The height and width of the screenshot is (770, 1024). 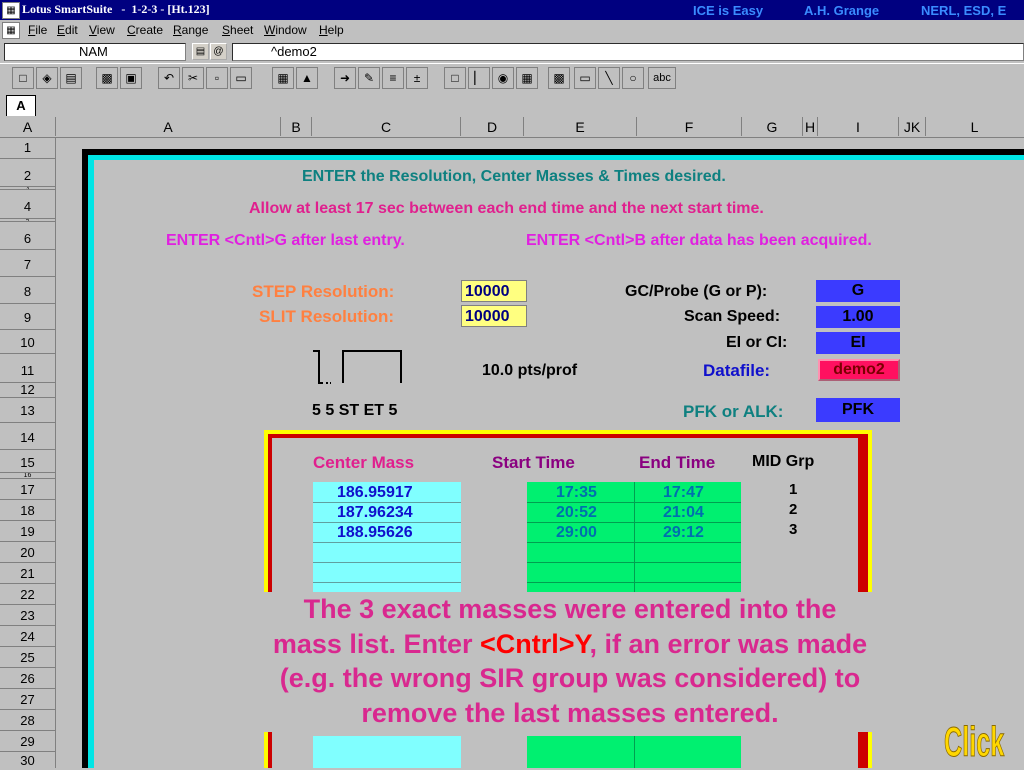 What do you see at coordinates (241, 78) in the screenshot?
I see `paste-icon: ▭` at bounding box center [241, 78].